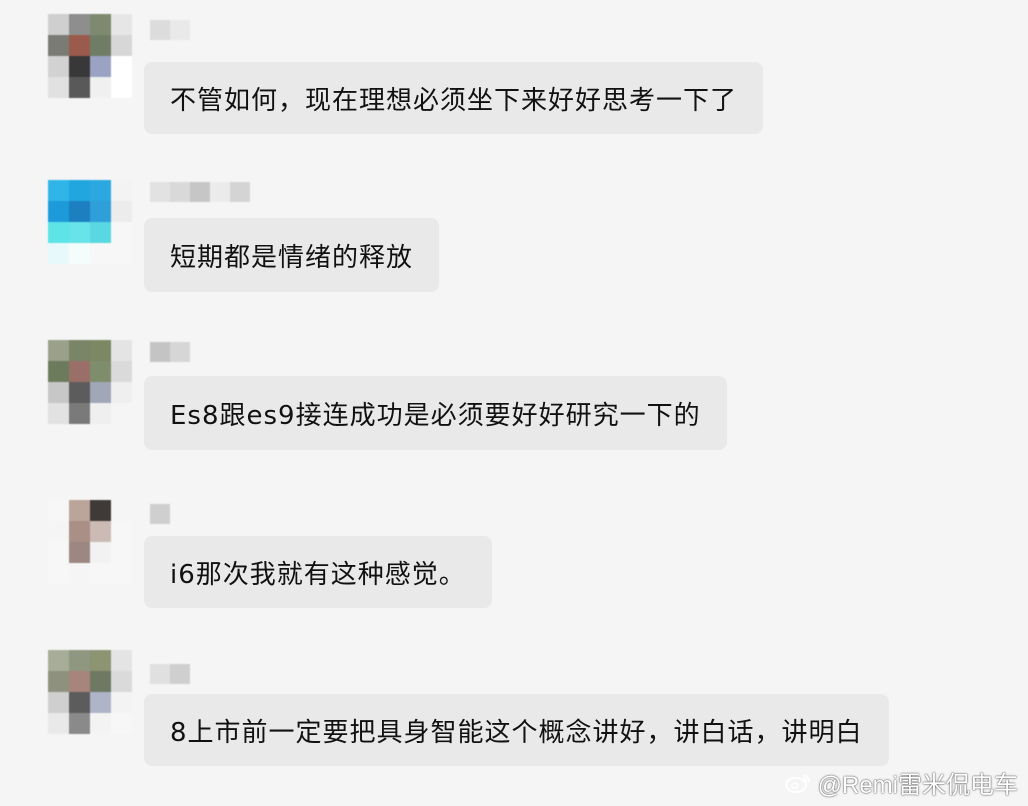 This screenshot has height=806, width=1028. I want to click on message-row: 短期都是情绪的释放, so click(514, 240).